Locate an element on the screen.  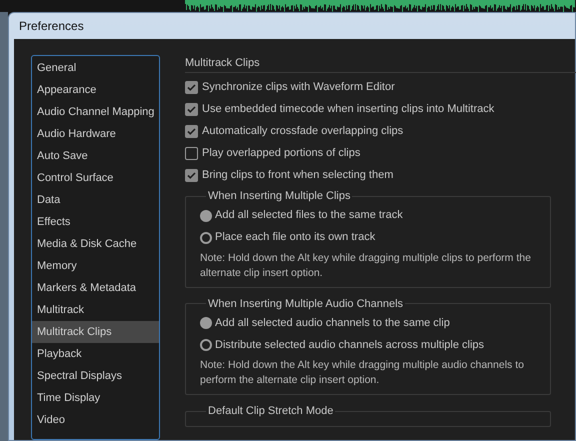
option-label: Bring clips to front when selecting them is located at coordinates (298, 175).